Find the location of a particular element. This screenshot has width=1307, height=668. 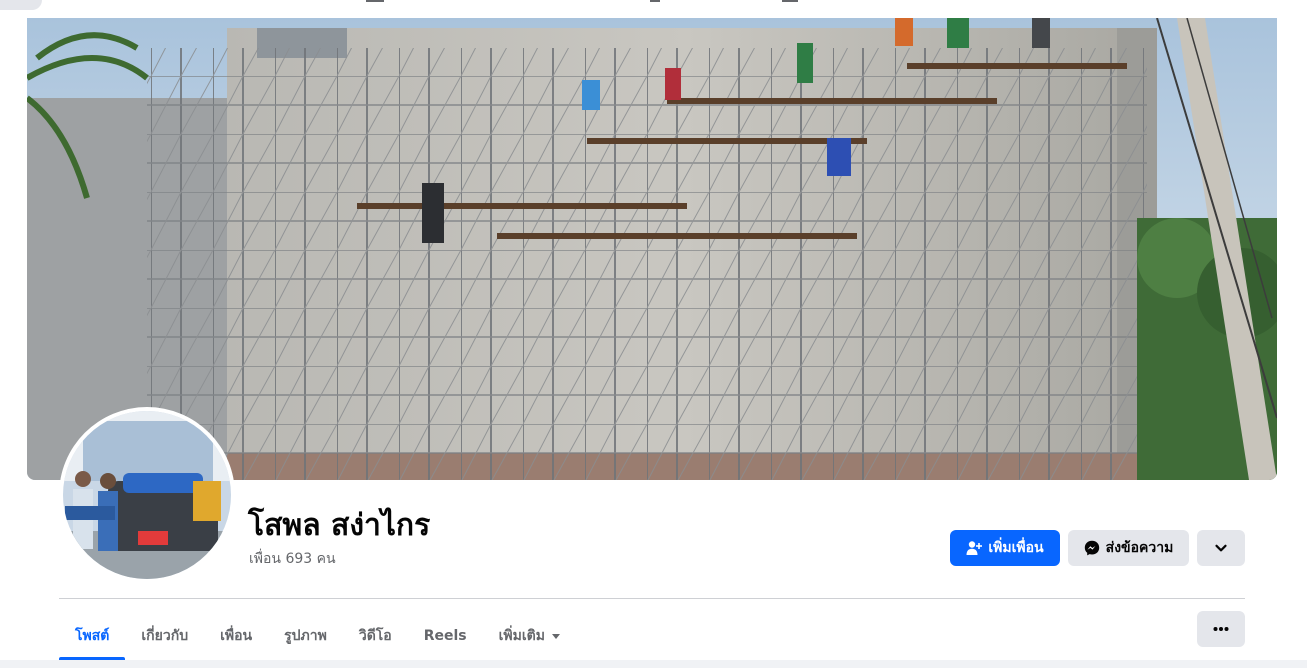

add-friend-button: เพิ่มเพื่อน is located at coordinates (1005, 548).